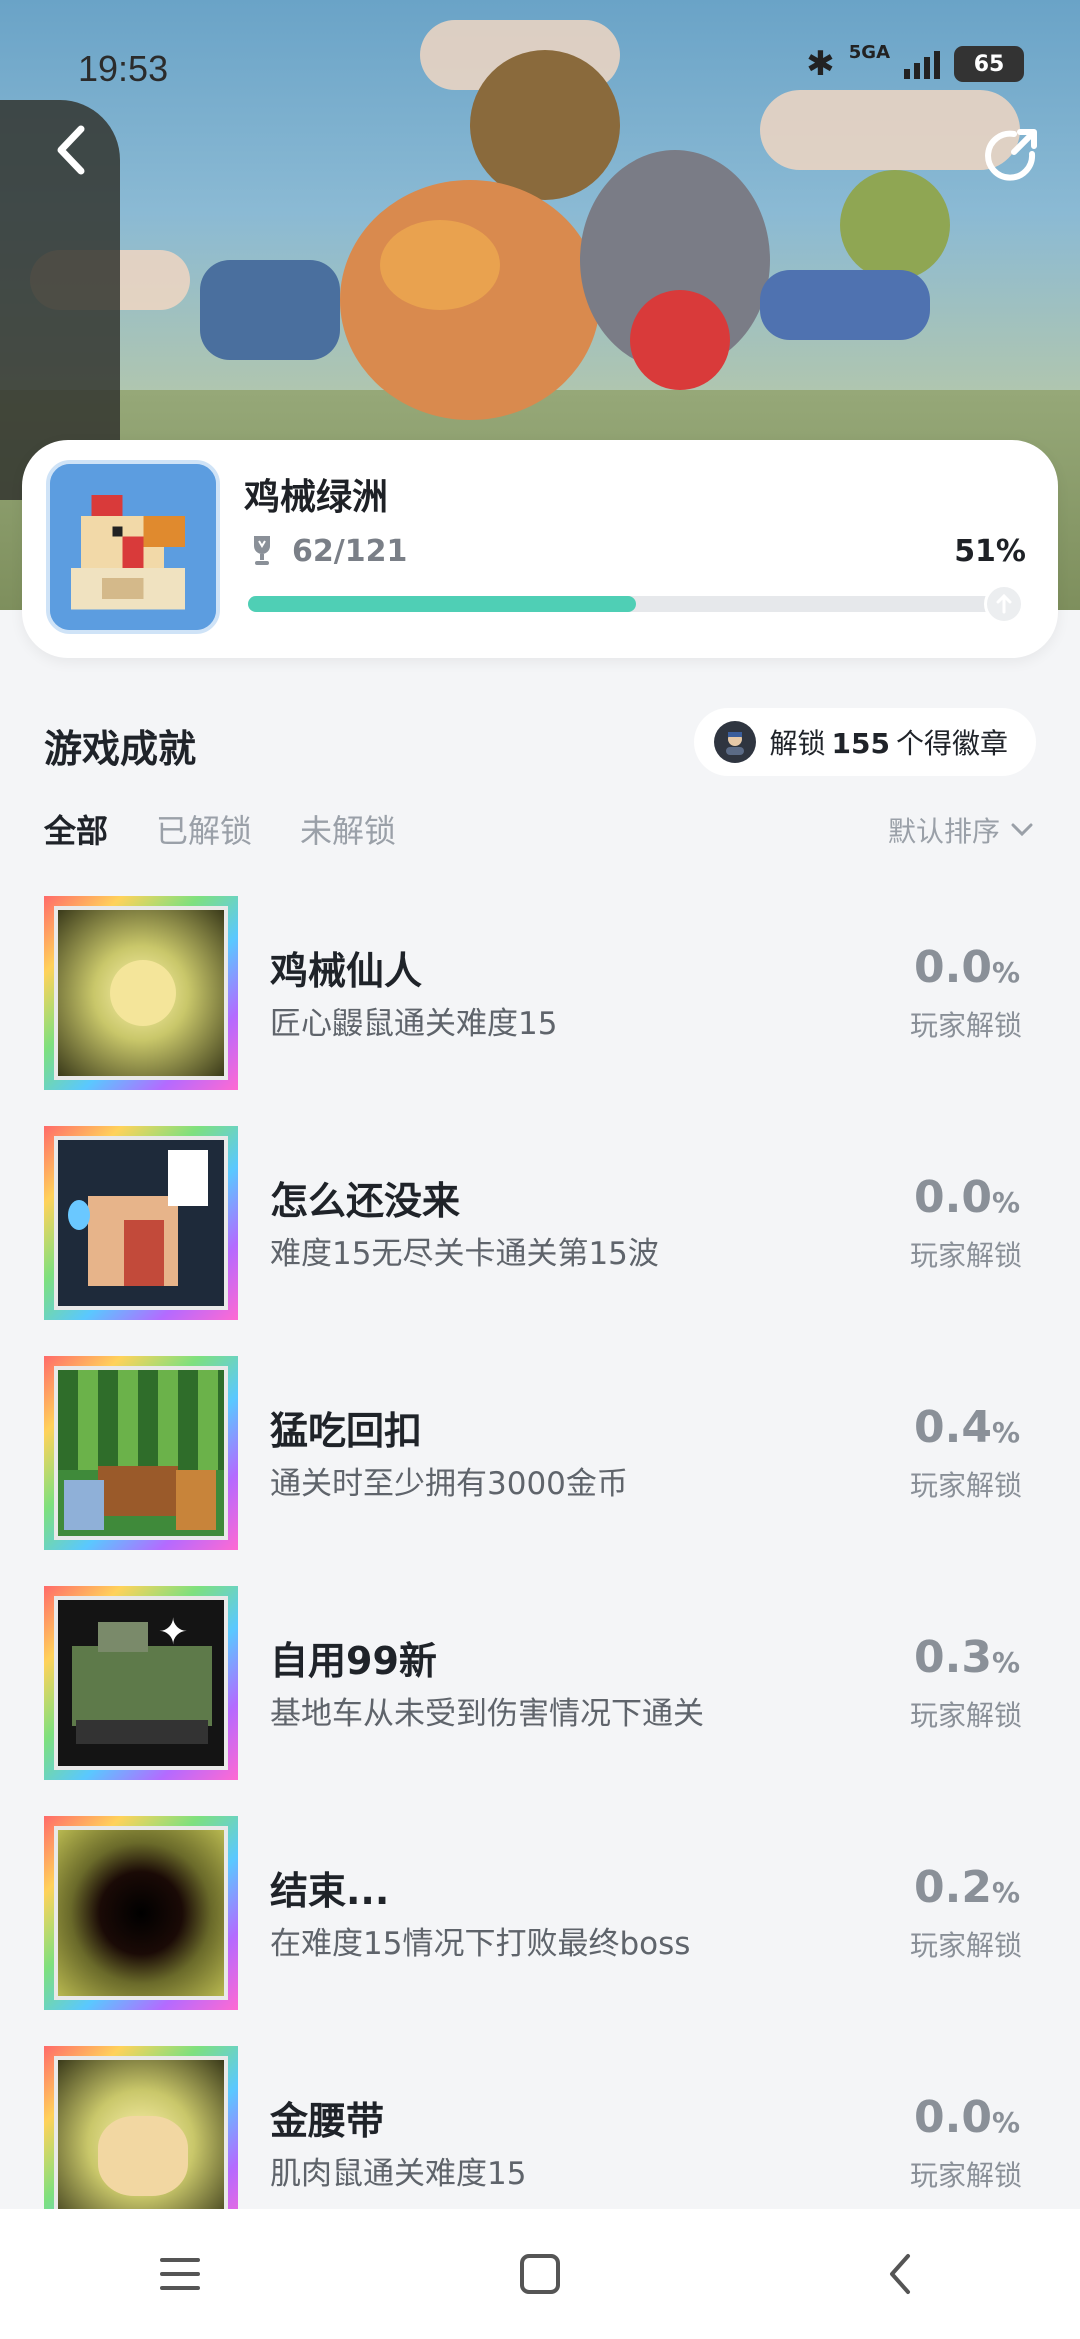 Image resolution: width=1080 pixels, height=2339 pixels. What do you see at coordinates (540, 1695) in the screenshot?
I see `list-item: ✦ 自用99新 基地车从未受到伤害情况下通关 0.3% 玩家解锁` at bounding box center [540, 1695].